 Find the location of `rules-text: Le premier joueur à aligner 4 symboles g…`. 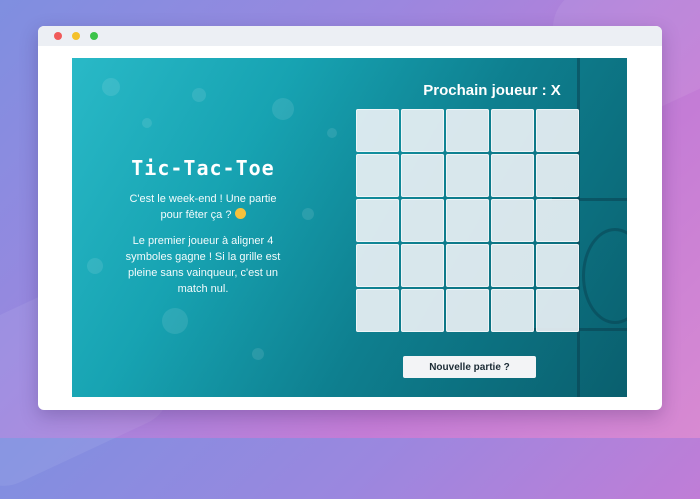

rules-text: Le premier joueur à aligner 4 symboles g… is located at coordinates (203, 265).